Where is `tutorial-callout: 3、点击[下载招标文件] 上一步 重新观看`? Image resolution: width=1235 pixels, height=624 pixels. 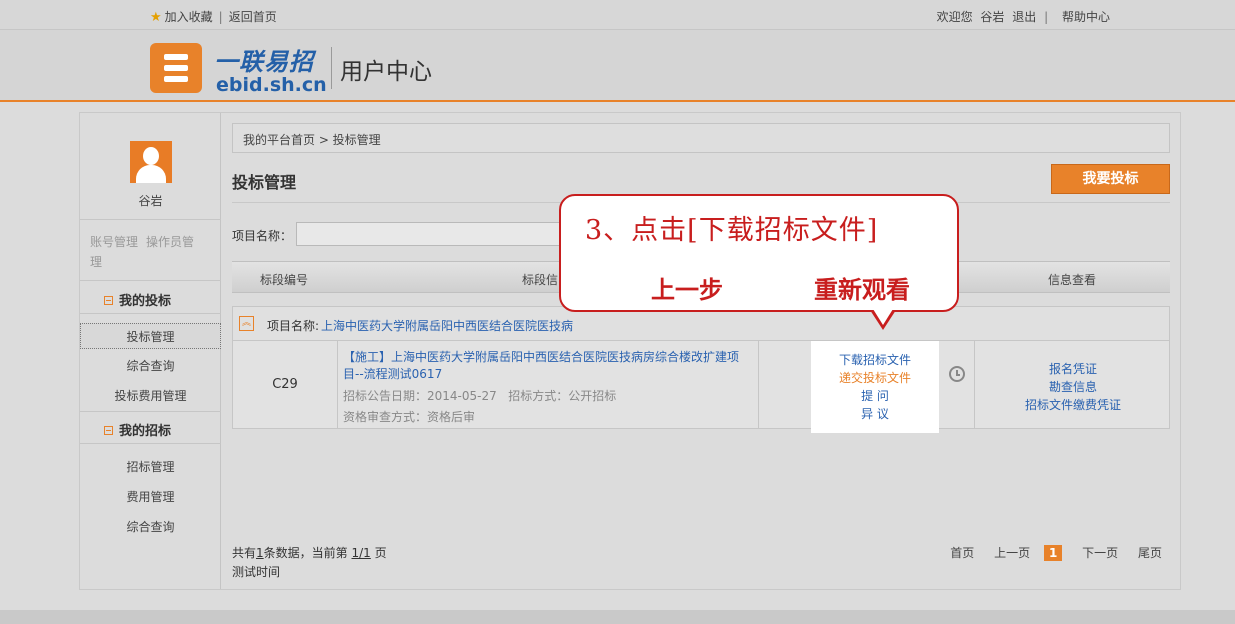
tutorial-callout: 3、点击[下载招标文件] 上一步 重新观看 is located at coordinates (759, 262).